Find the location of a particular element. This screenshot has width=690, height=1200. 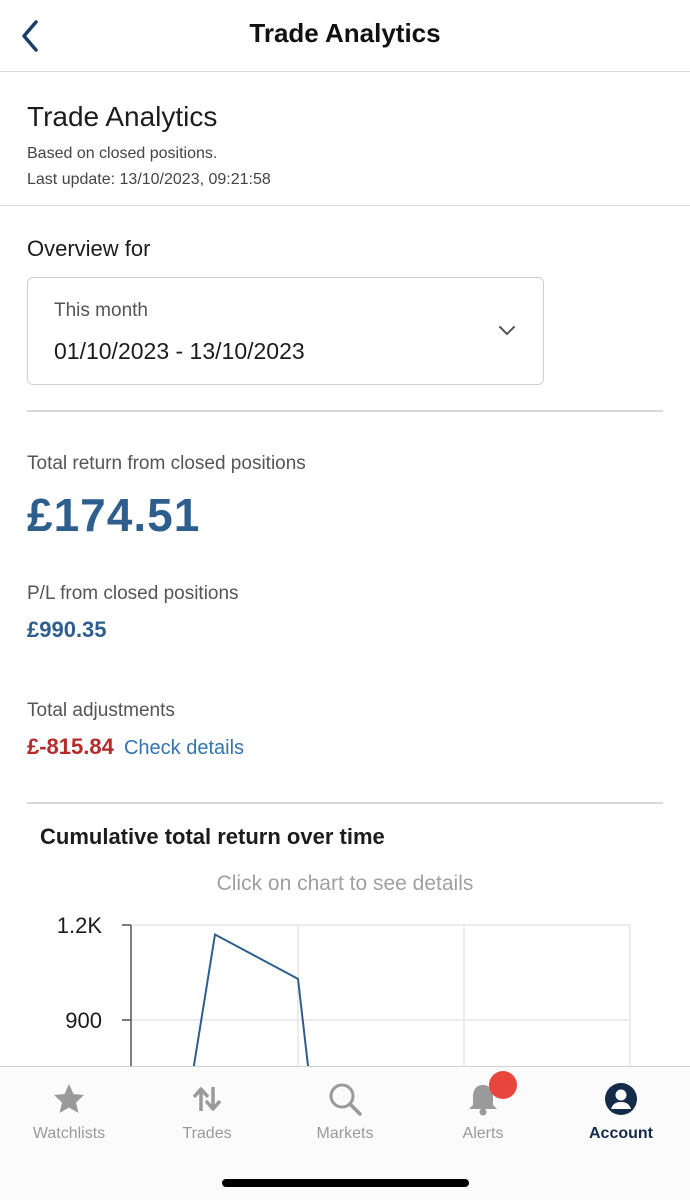

tab-account: Account is located at coordinates (621, 1112).